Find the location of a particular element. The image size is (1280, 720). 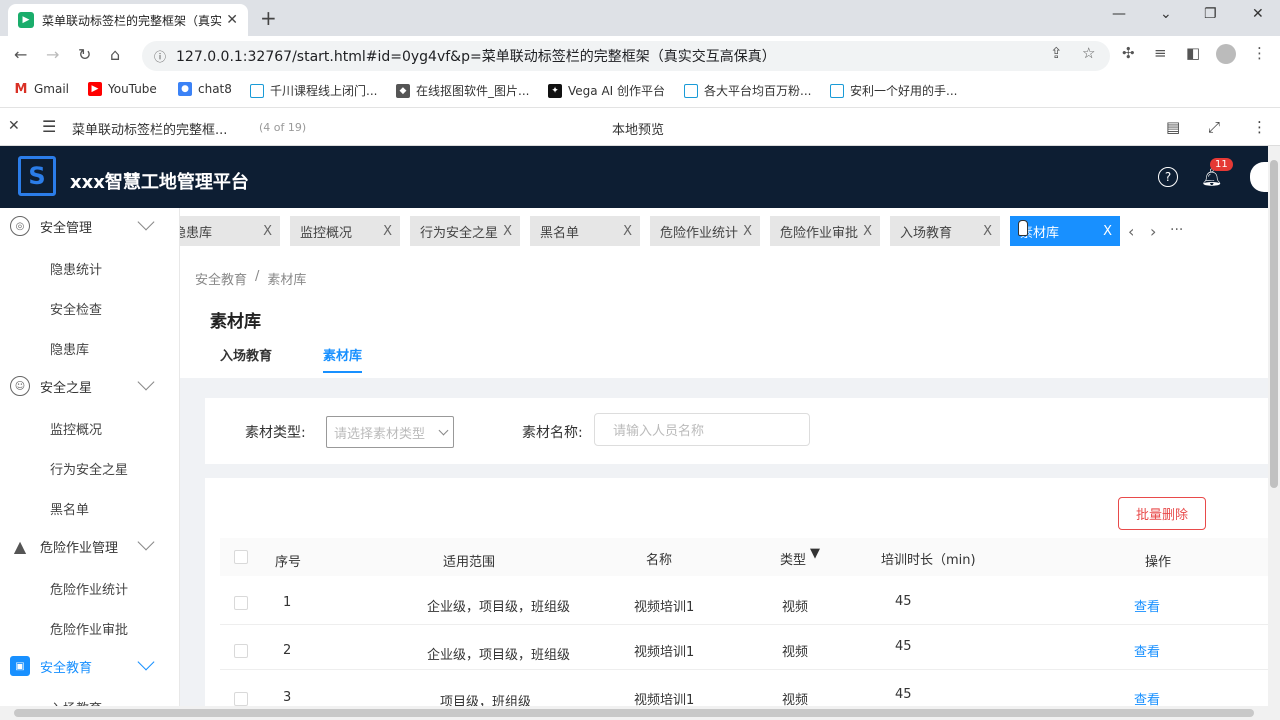

person-icon: ☺ is located at coordinates (20, 386).